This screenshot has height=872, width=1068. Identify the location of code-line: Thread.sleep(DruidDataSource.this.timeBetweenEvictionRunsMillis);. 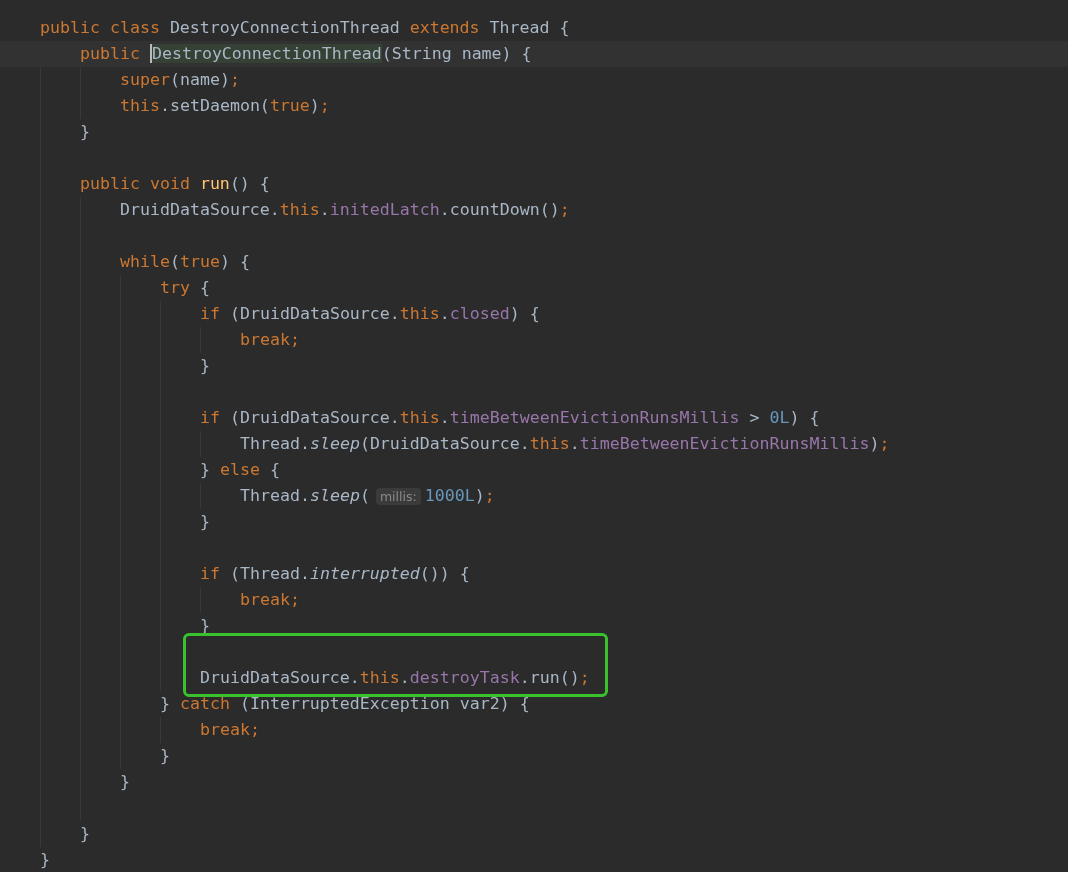
(565, 444).